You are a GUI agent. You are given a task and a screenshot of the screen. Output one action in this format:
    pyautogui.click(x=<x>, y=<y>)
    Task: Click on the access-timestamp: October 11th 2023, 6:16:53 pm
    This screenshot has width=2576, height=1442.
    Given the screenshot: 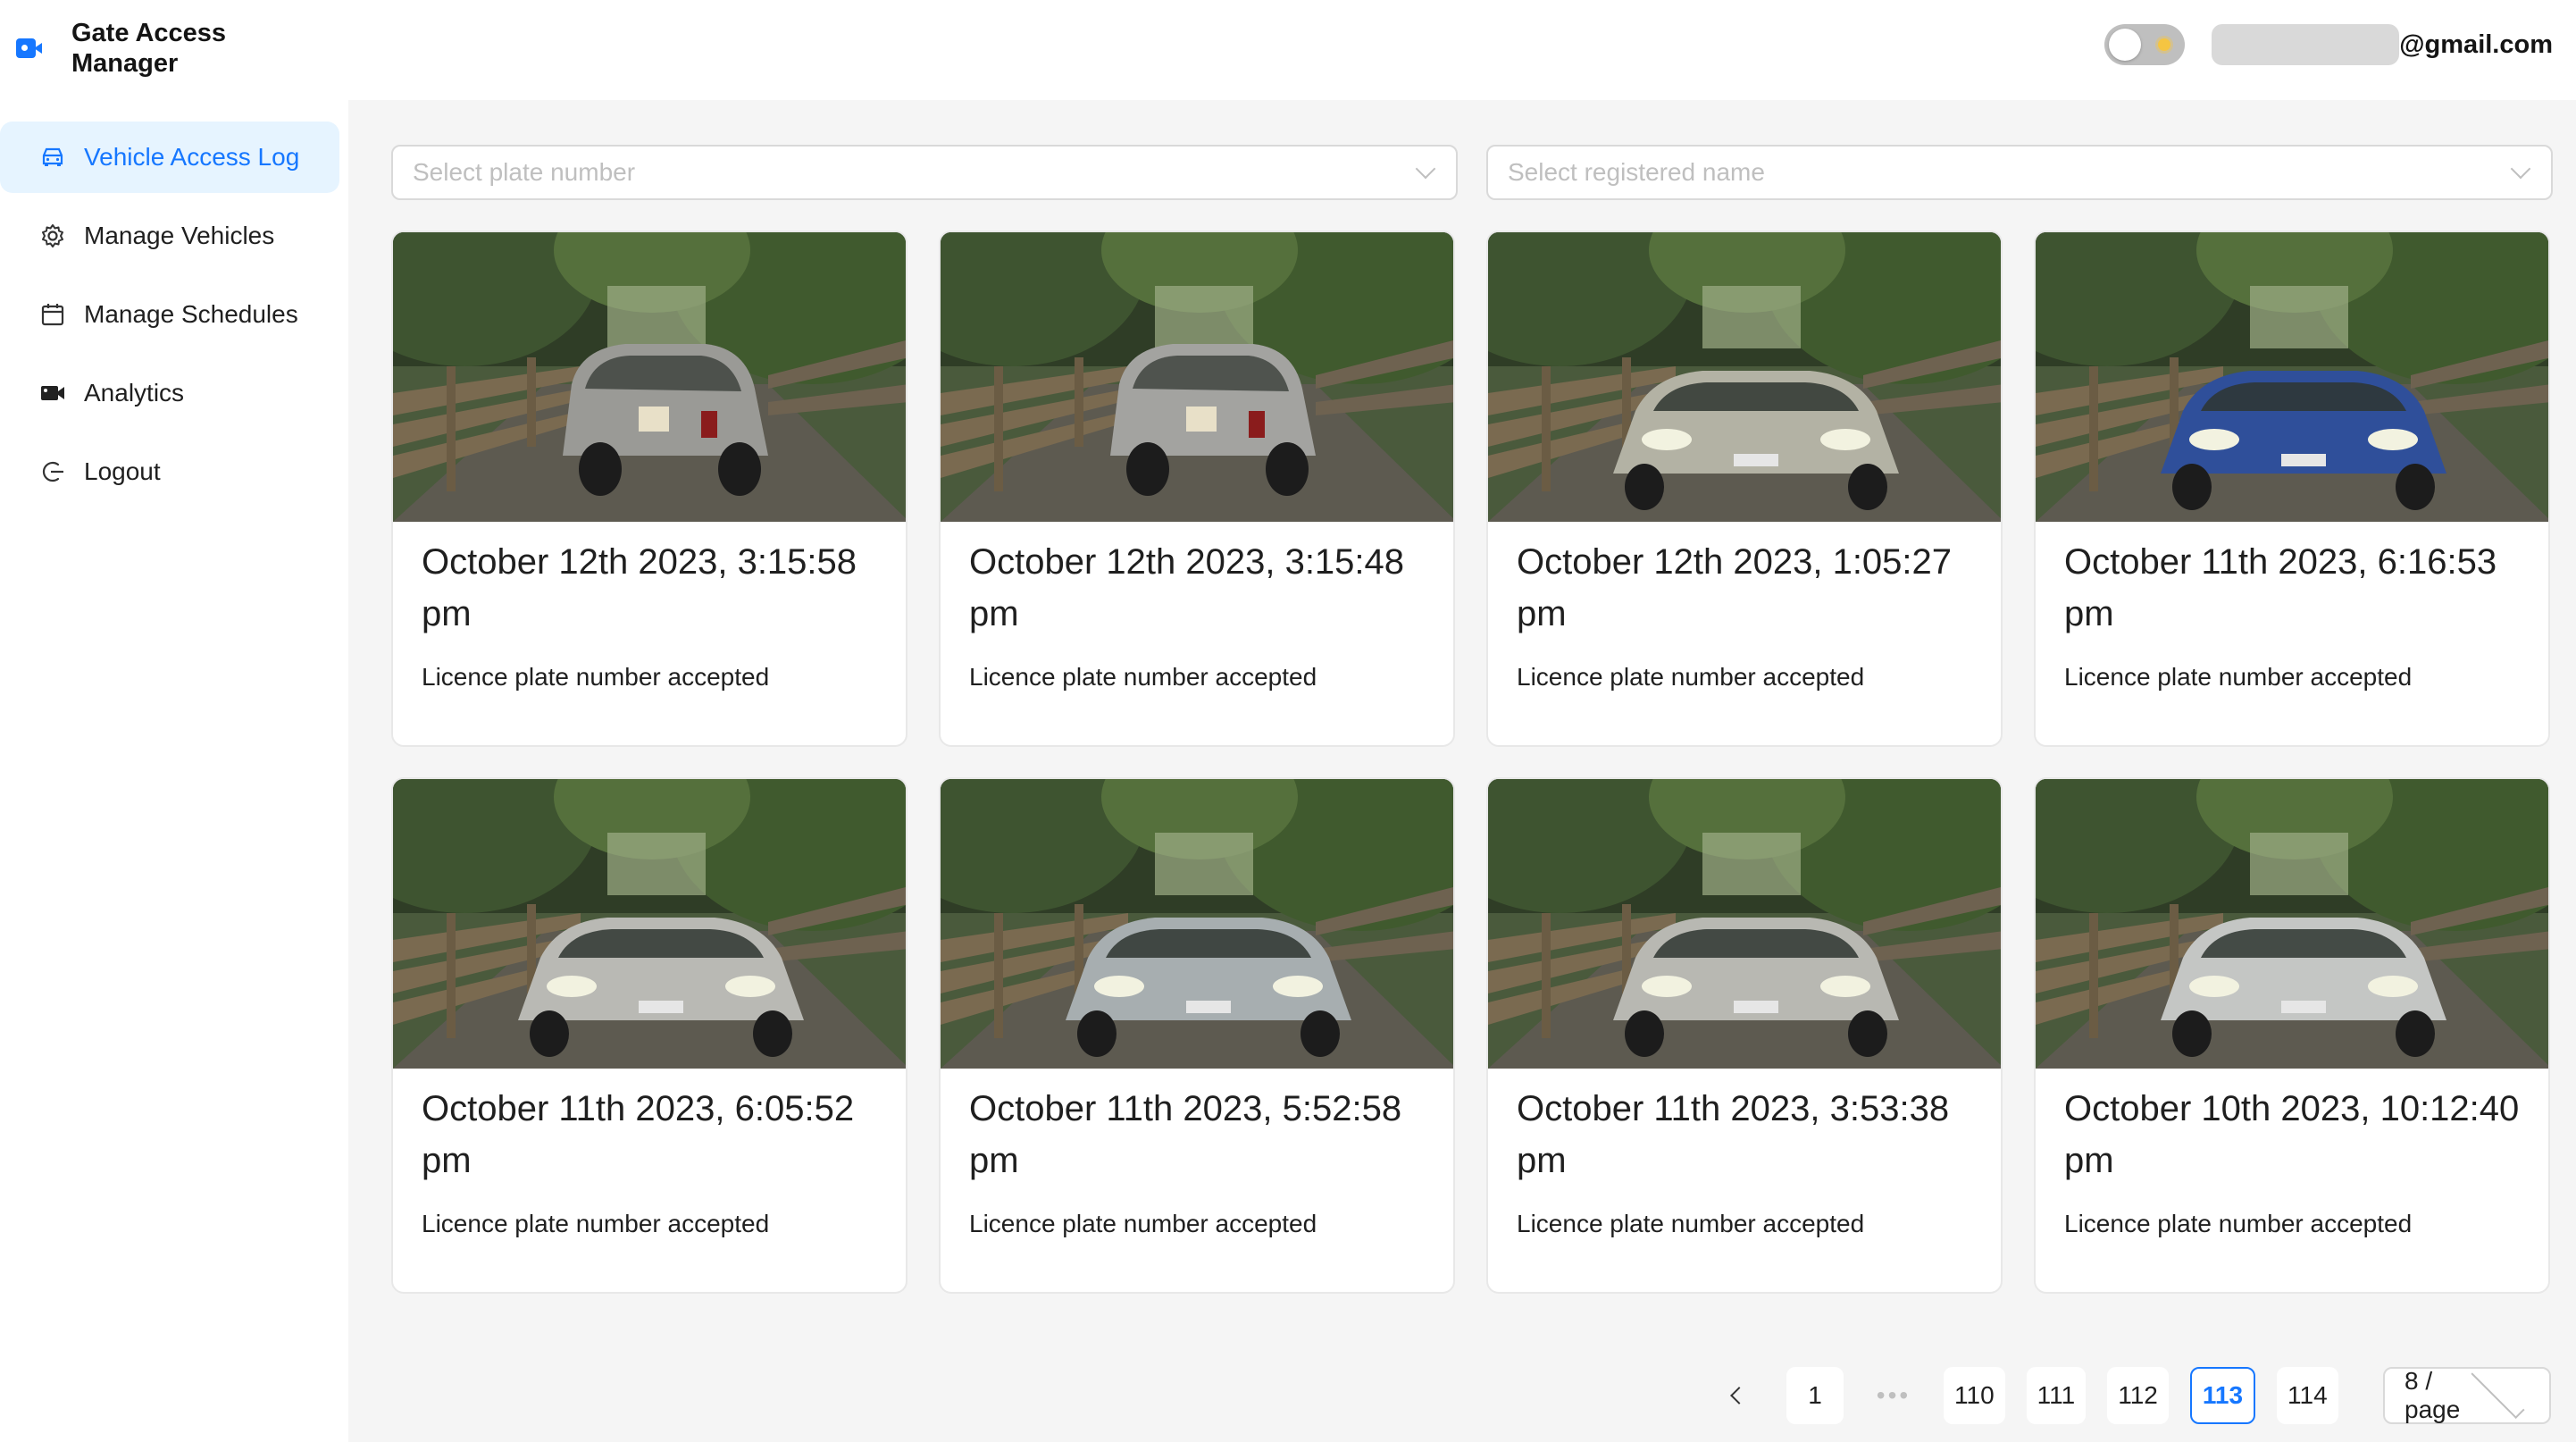 What is the action you would take?
    pyautogui.click(x=2281, y=587)
    